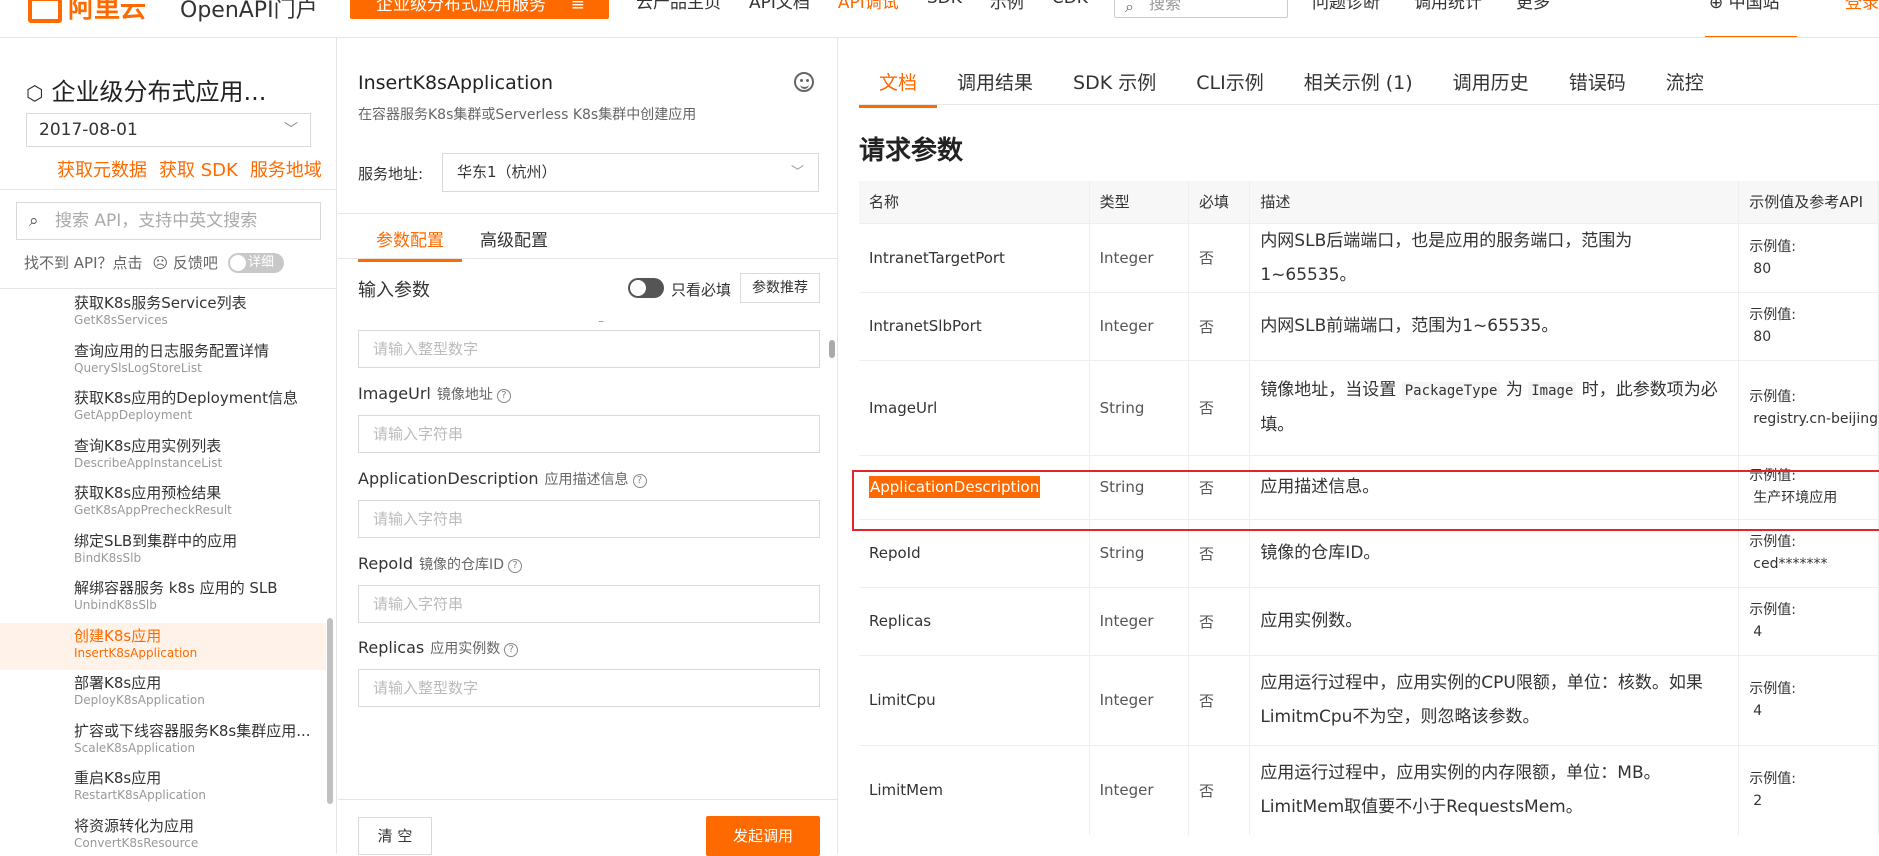 This screenshot has height=856, width=1879. What do you see at coordinates (186, 398) in the screenshot?
I see `api-item-cn-name: 获取K8s应用的Deployment信息` at bounding box center [186, 398].